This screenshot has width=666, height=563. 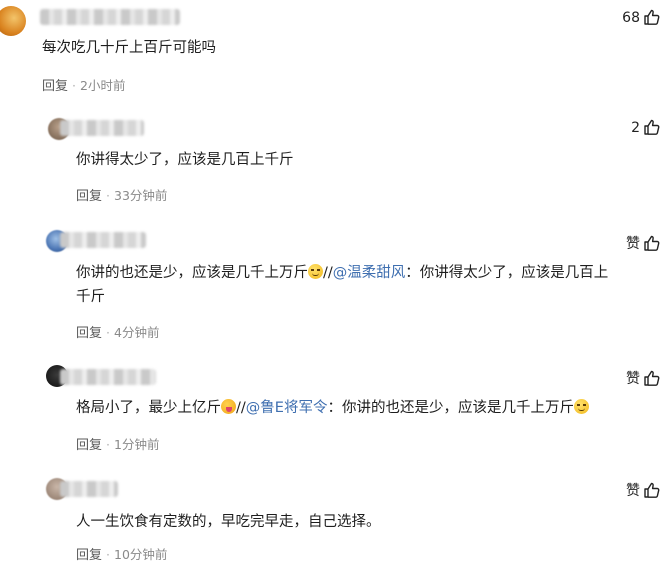 I want to click on comment-text: 每次吃几十斤上百斤可能吗, so click(x=129, y=48).